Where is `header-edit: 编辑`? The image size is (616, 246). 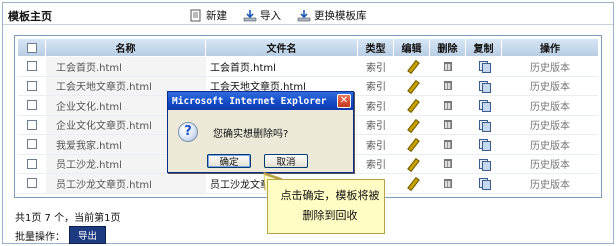
header-edit: 编辑 is located at coordinates (412, 47).